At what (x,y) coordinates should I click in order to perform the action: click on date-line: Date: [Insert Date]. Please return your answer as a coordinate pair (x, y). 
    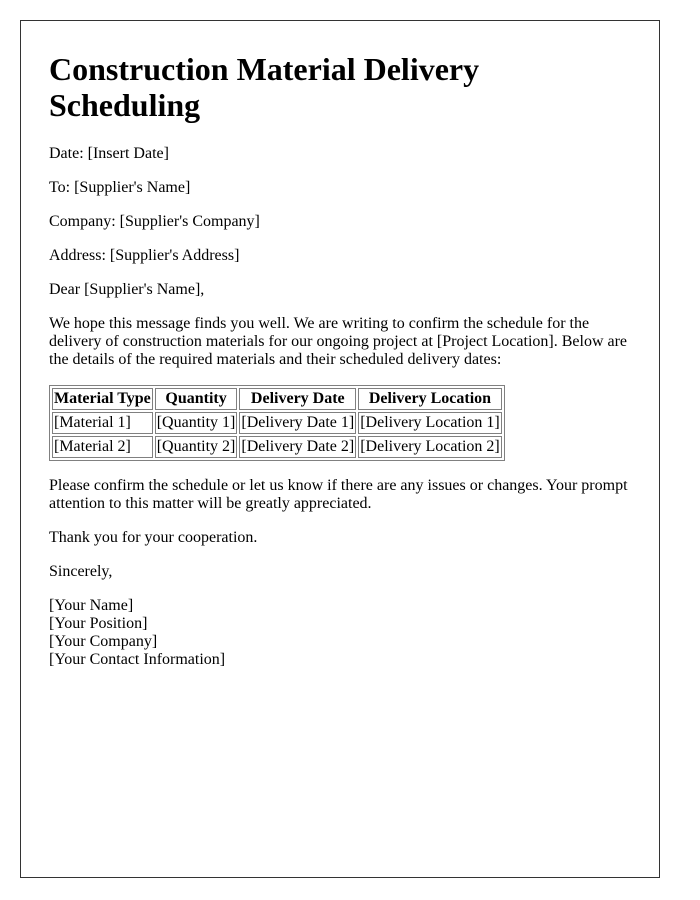
    Looking at the image, I should click on (109, 153).